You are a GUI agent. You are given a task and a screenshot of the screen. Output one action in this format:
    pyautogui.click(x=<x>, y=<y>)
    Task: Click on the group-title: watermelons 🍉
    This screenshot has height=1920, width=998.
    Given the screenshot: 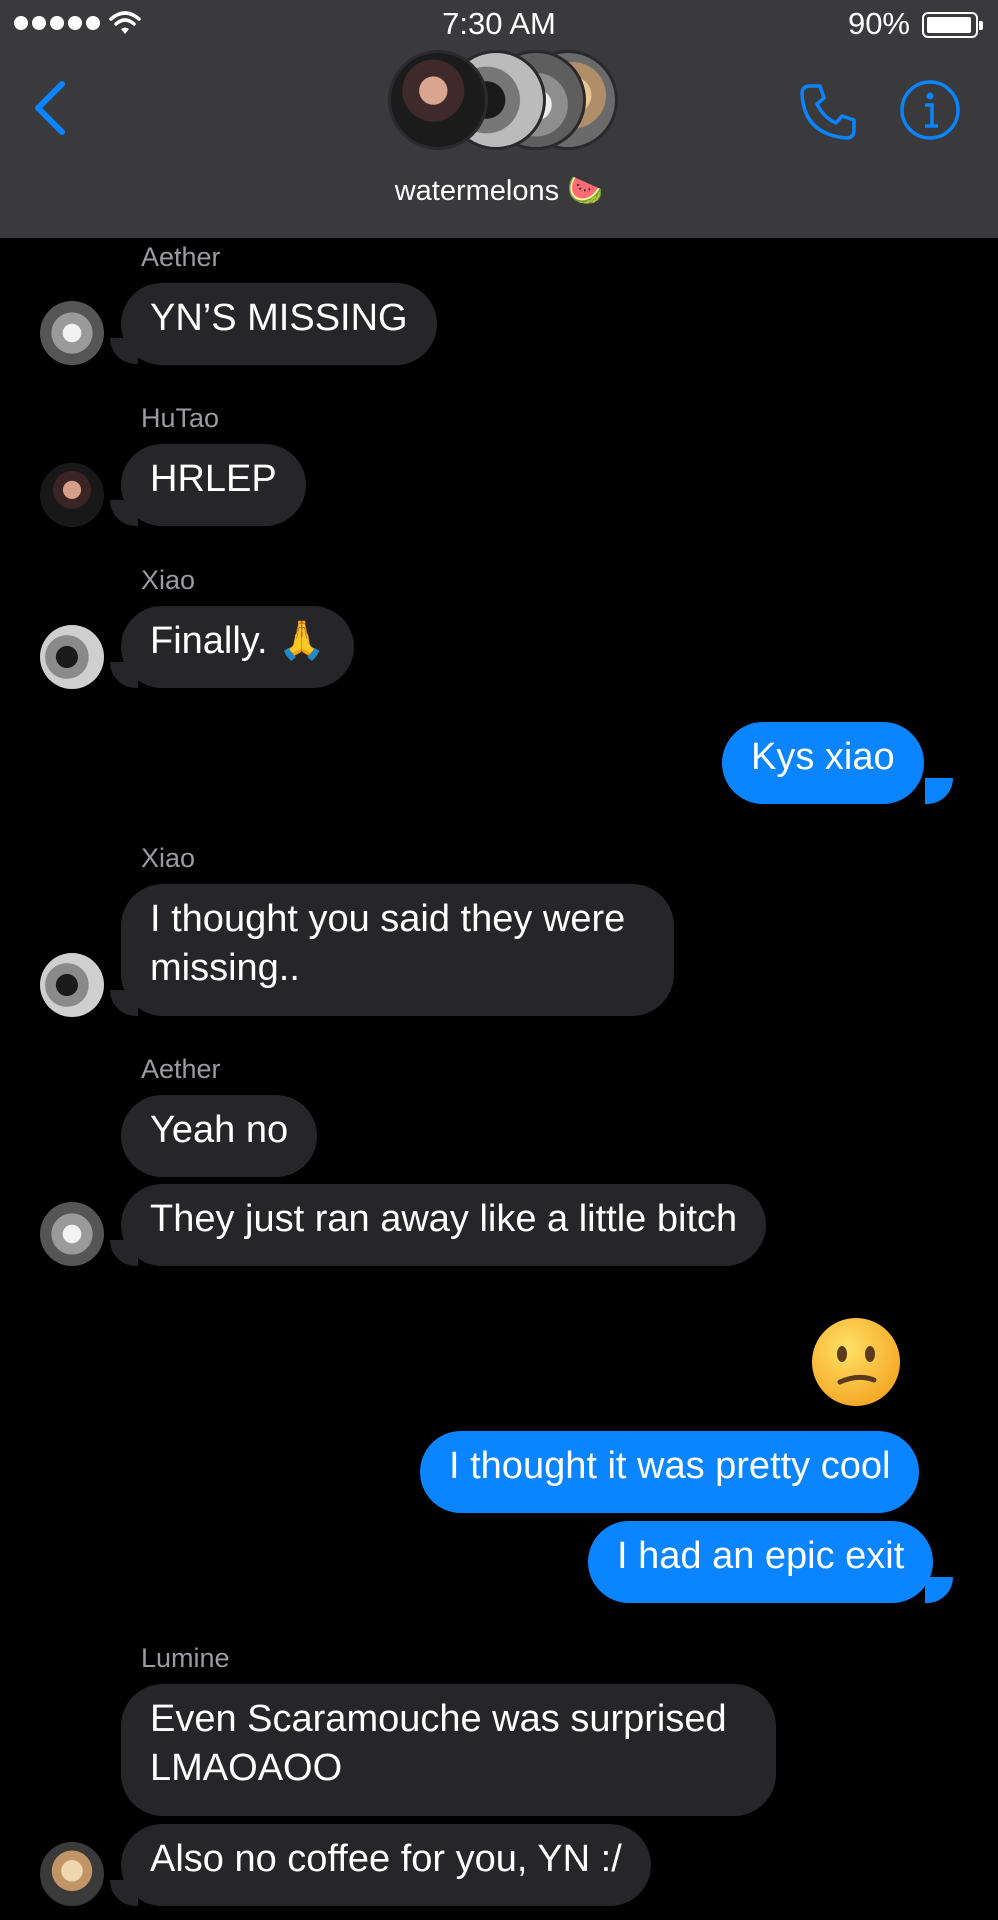 What is the action you would take?
    pyautogui.click(x=499, y=191)
    